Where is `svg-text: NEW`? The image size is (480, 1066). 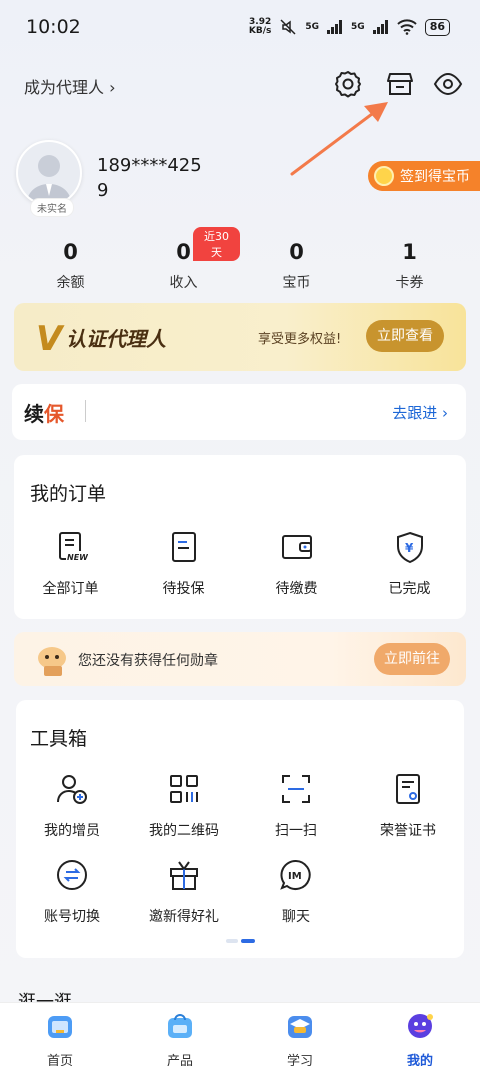
svg-text: NEW is located at coordinates (77, 557).